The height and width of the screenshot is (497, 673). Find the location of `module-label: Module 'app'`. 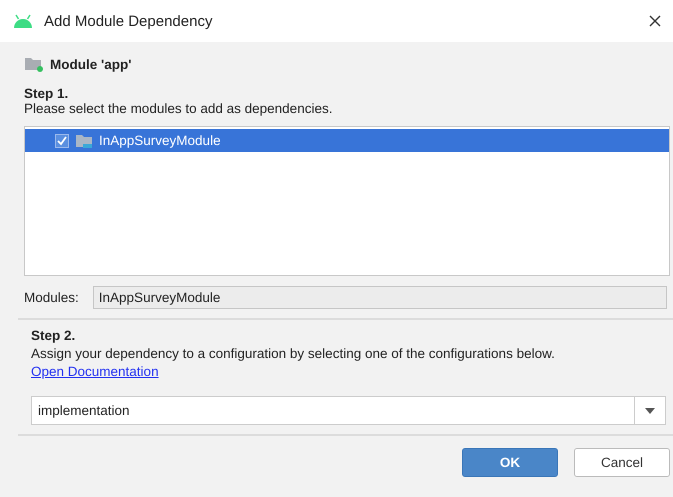

module-label: Module 'app' is located at coordinates (91, 64).